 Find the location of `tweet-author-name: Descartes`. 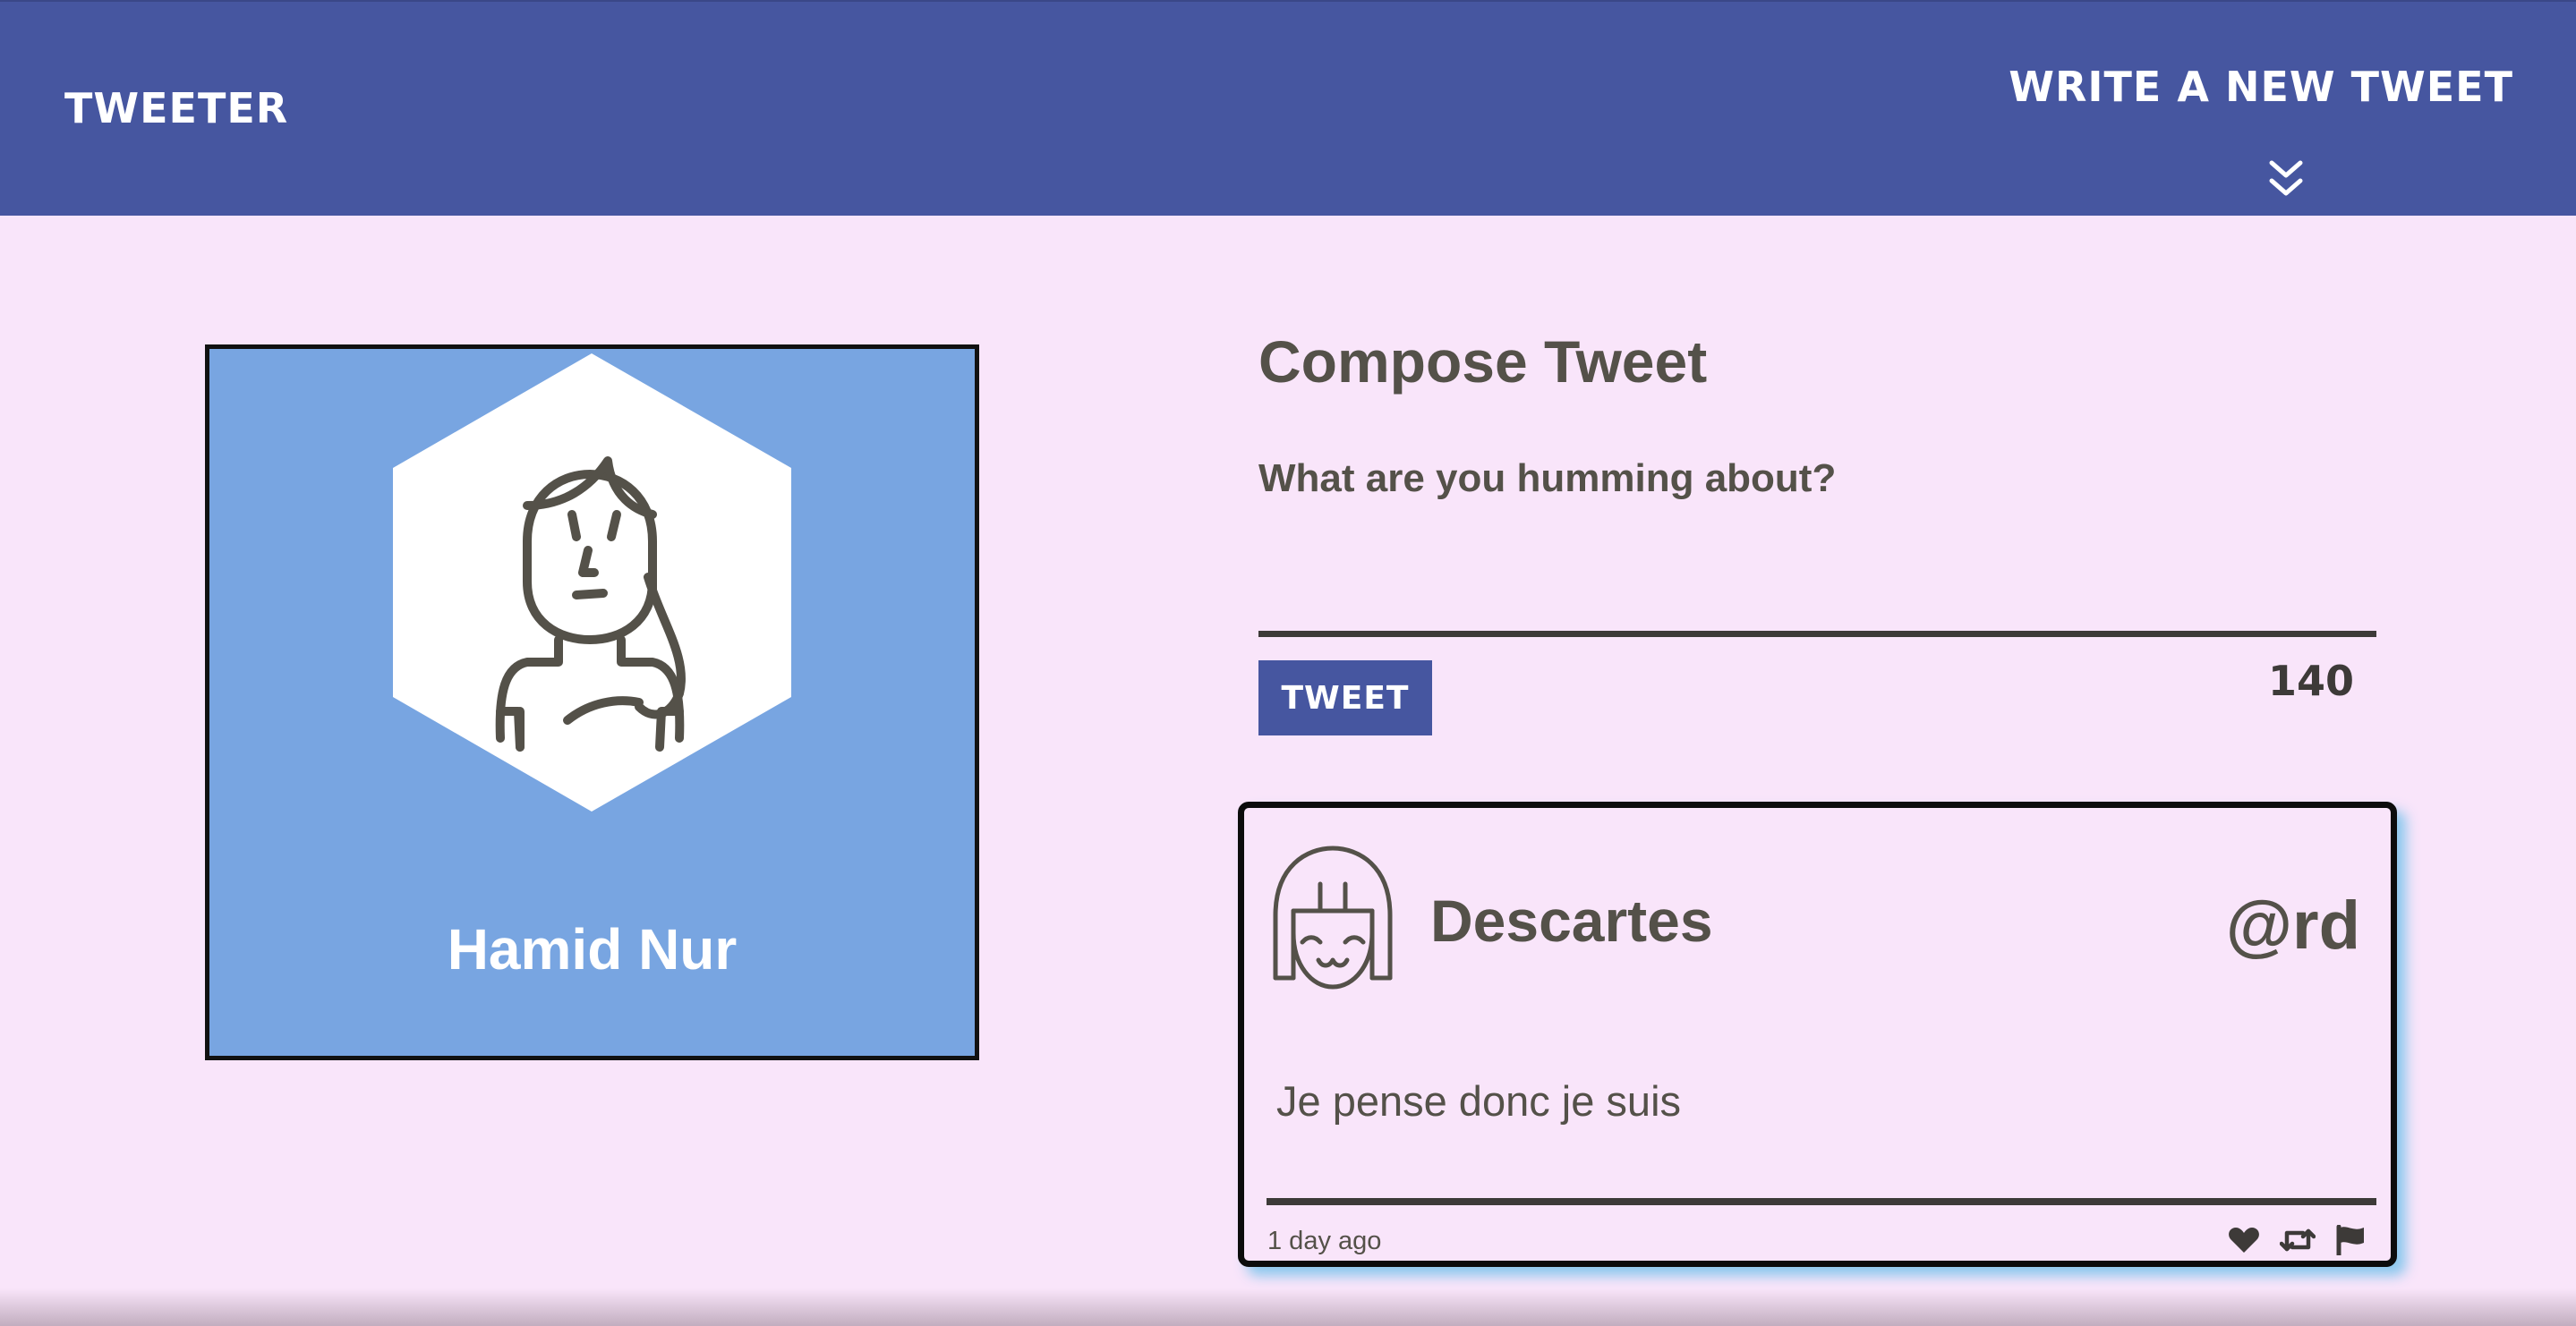

tweet-author-name: Descartes is located at coordinates (1571, 921).